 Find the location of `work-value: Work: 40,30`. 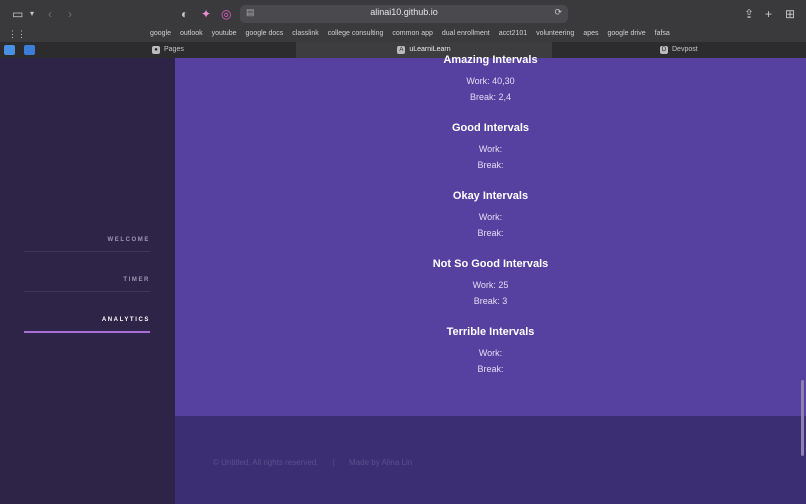

work-value: Work: 40,30 is located at coordinates (490, 81).